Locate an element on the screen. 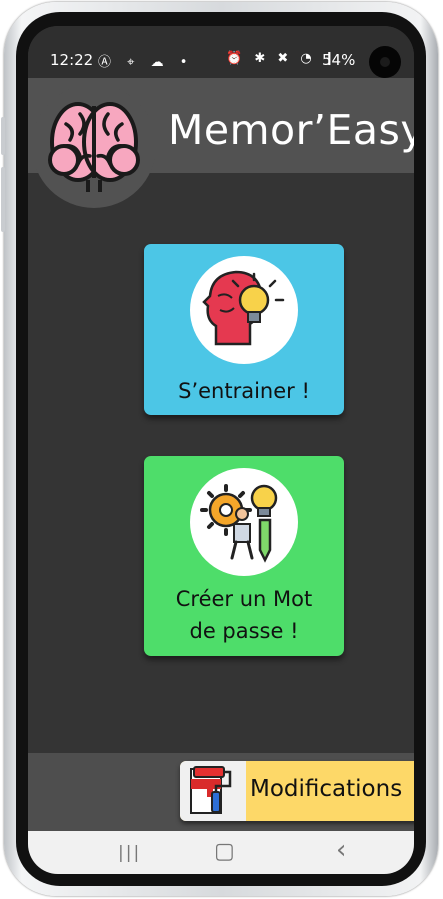  nav-recents-button: ||| is located at coordinates (129, 853).